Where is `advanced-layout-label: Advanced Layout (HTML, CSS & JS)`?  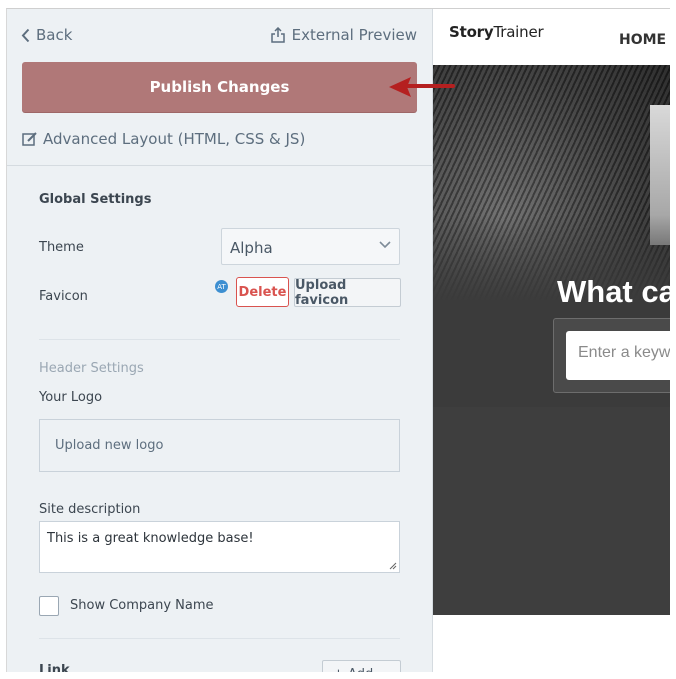 advanced-layout-label: Advanced Layout (HTML, CSS & JS) is located at coordinates (174, 139).